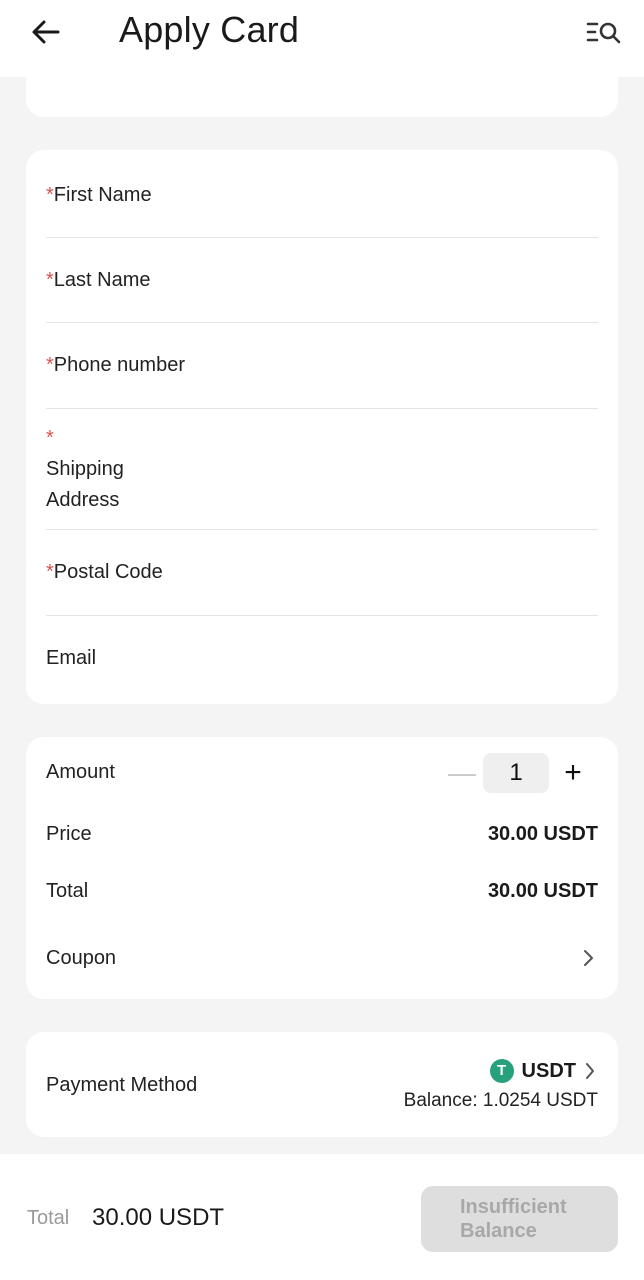 This screenshot has width=644, height=1280. I want to click on first-name-field: *First Name, so click(322, 194).